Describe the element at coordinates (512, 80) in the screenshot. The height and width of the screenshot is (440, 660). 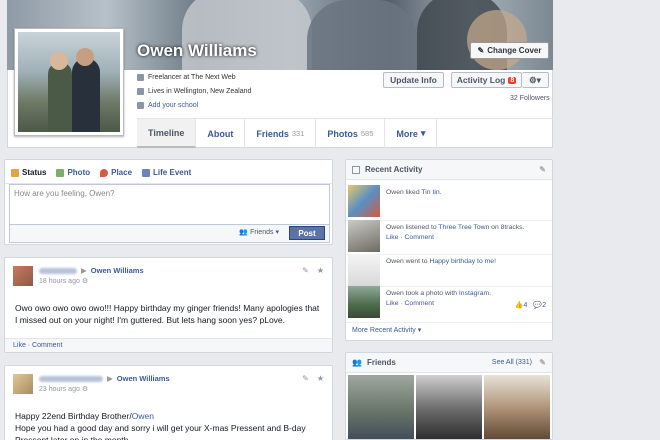
I see `activity-log-badge: 8` at that location.